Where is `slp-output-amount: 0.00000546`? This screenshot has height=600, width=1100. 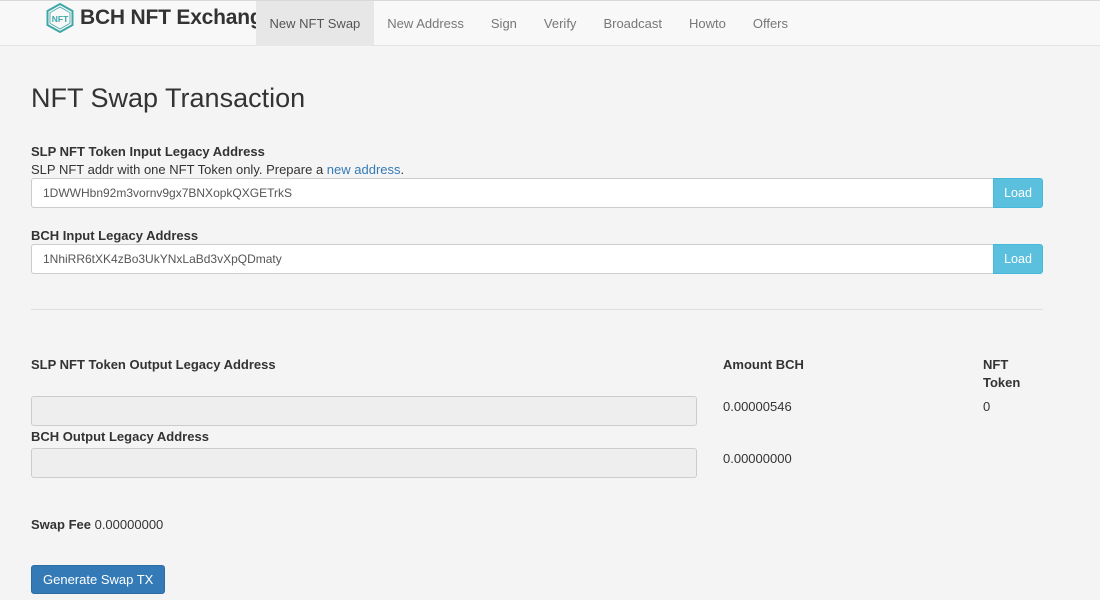
slp-output-amount: 0.00000546 is located at coordinates (757, 406).